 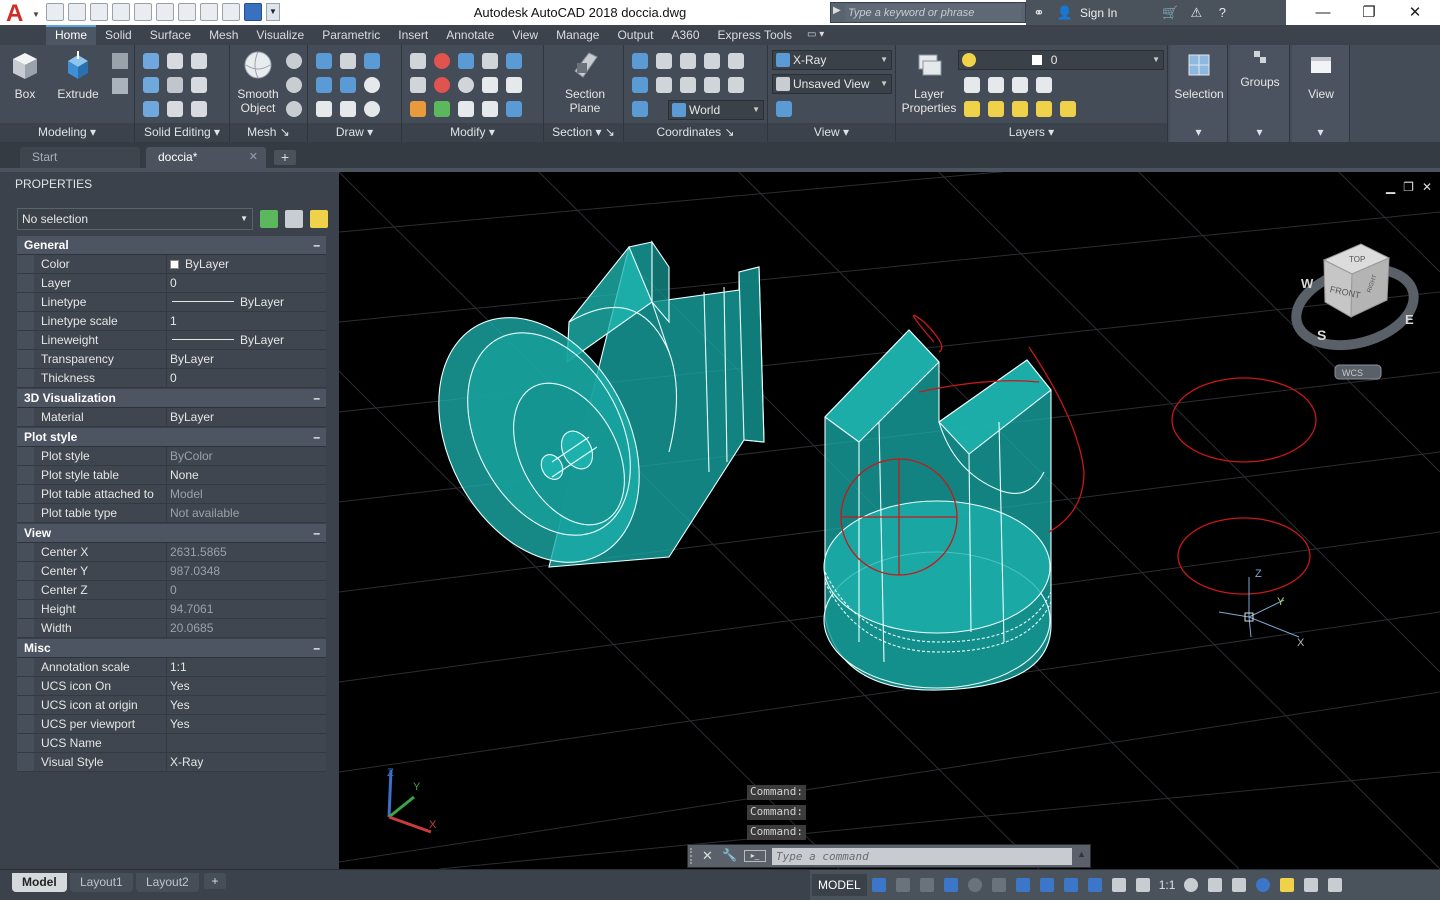 What do you see at coordinates (215, 881) in the screenshot?
I see `add-layout-button: +` at bounding box center [215, 881].